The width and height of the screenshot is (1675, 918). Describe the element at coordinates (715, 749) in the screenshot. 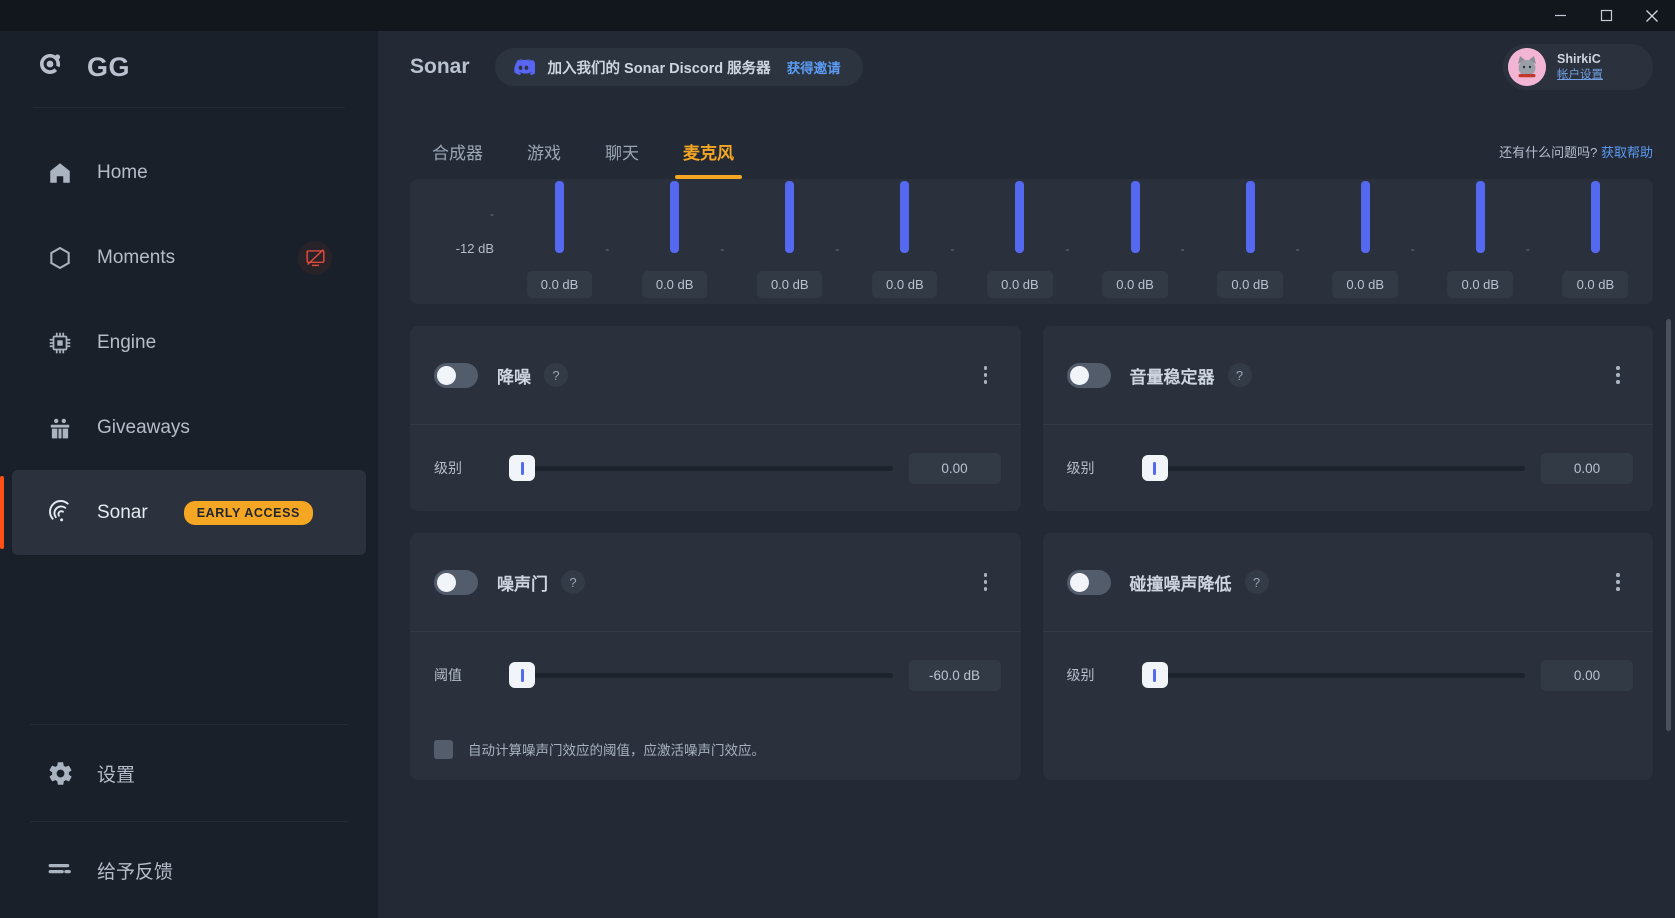

I see `auto-threshold-row: 自动计算噪声门效应的阈值，应激活噪声门效应。` at that location.